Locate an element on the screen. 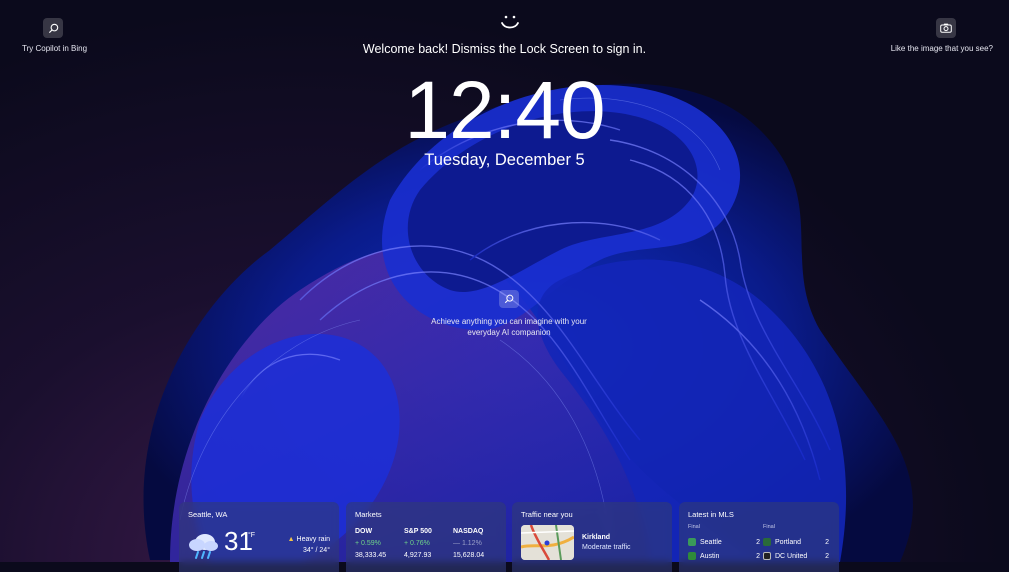  weather-hilo: 34° / 24° is located at coordinates (316, 550).